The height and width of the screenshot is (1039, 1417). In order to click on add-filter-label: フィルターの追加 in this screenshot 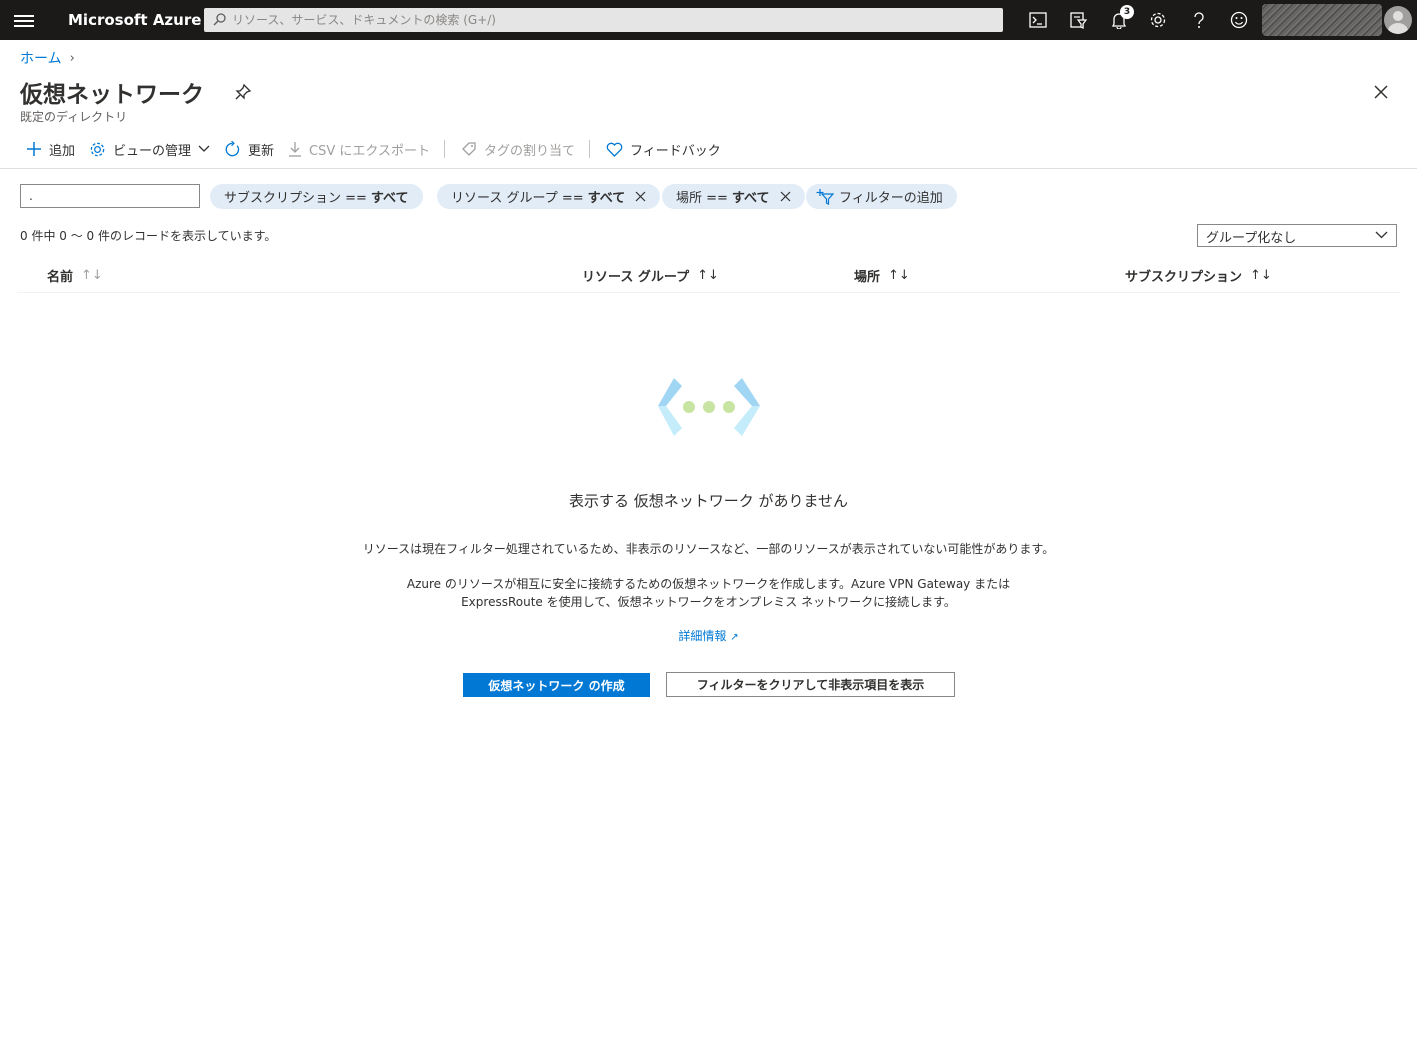, I will do `click(891, 198)`.